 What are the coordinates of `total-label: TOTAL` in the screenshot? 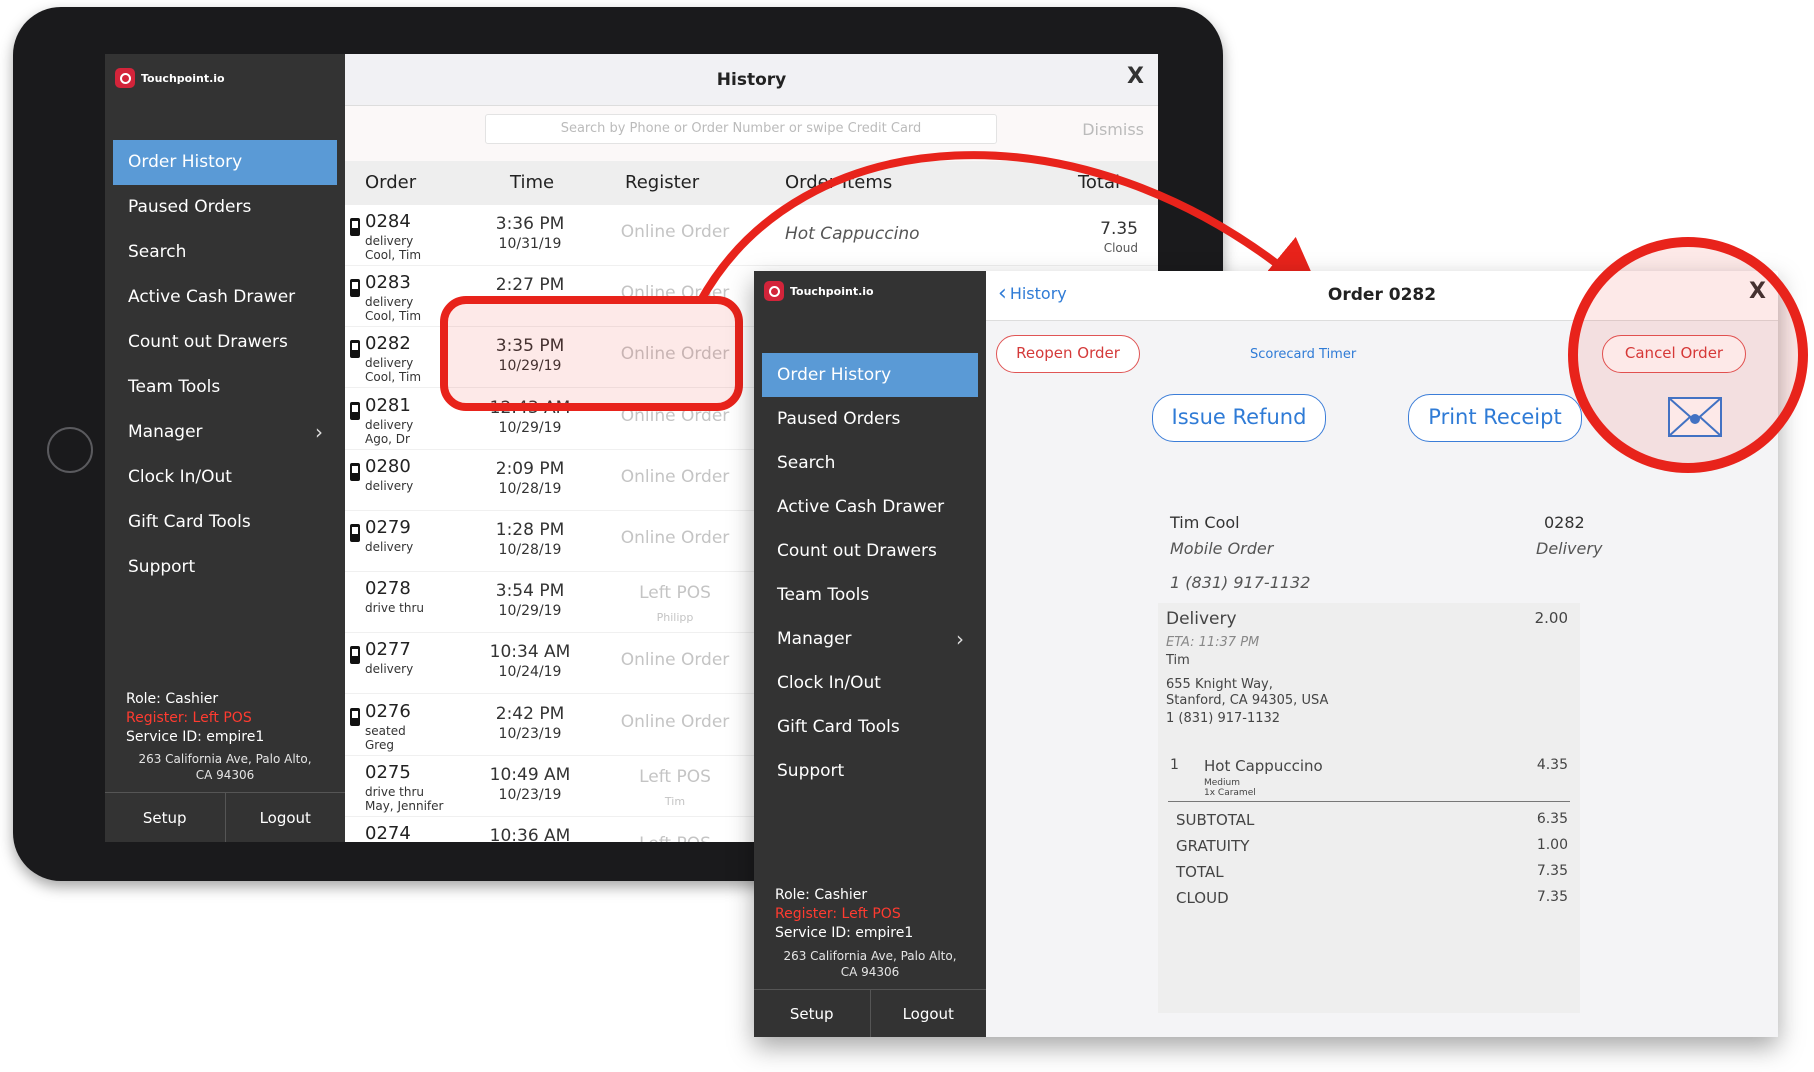 It's located at (1200, 872).